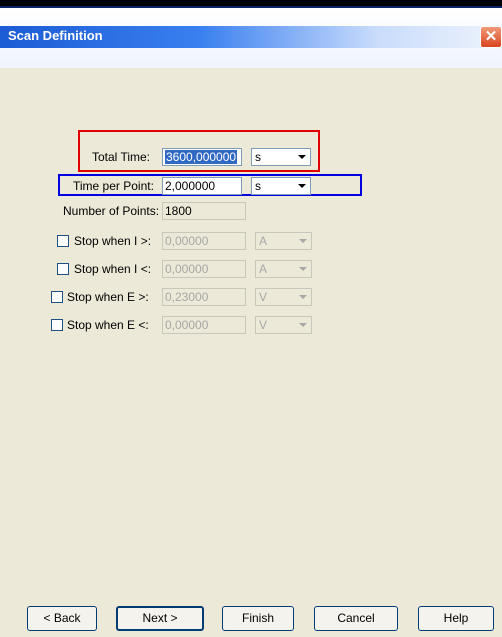  What do you see at coordinates (55, 35) in the screenshot?
I see `window-title: Scan Definition` at bounding box center [55, 35].